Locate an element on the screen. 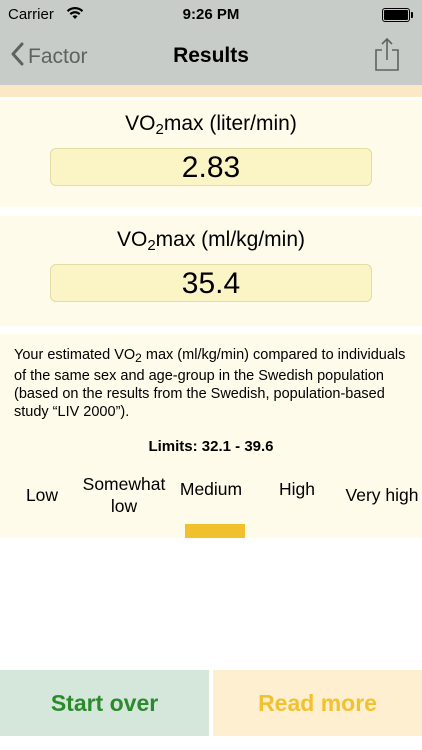  rating-scale: Low Somewhat low Medium High Very high is located at coordinates (211, 503).